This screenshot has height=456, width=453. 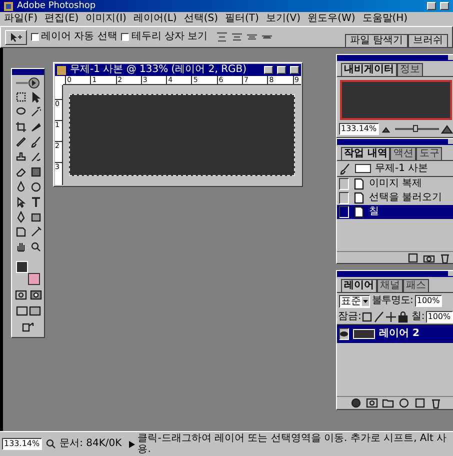 What do you see at coordinates (36, 97) in the screenshot?
I see `arrow-pointer-icon` at bounding box center [36, 97].